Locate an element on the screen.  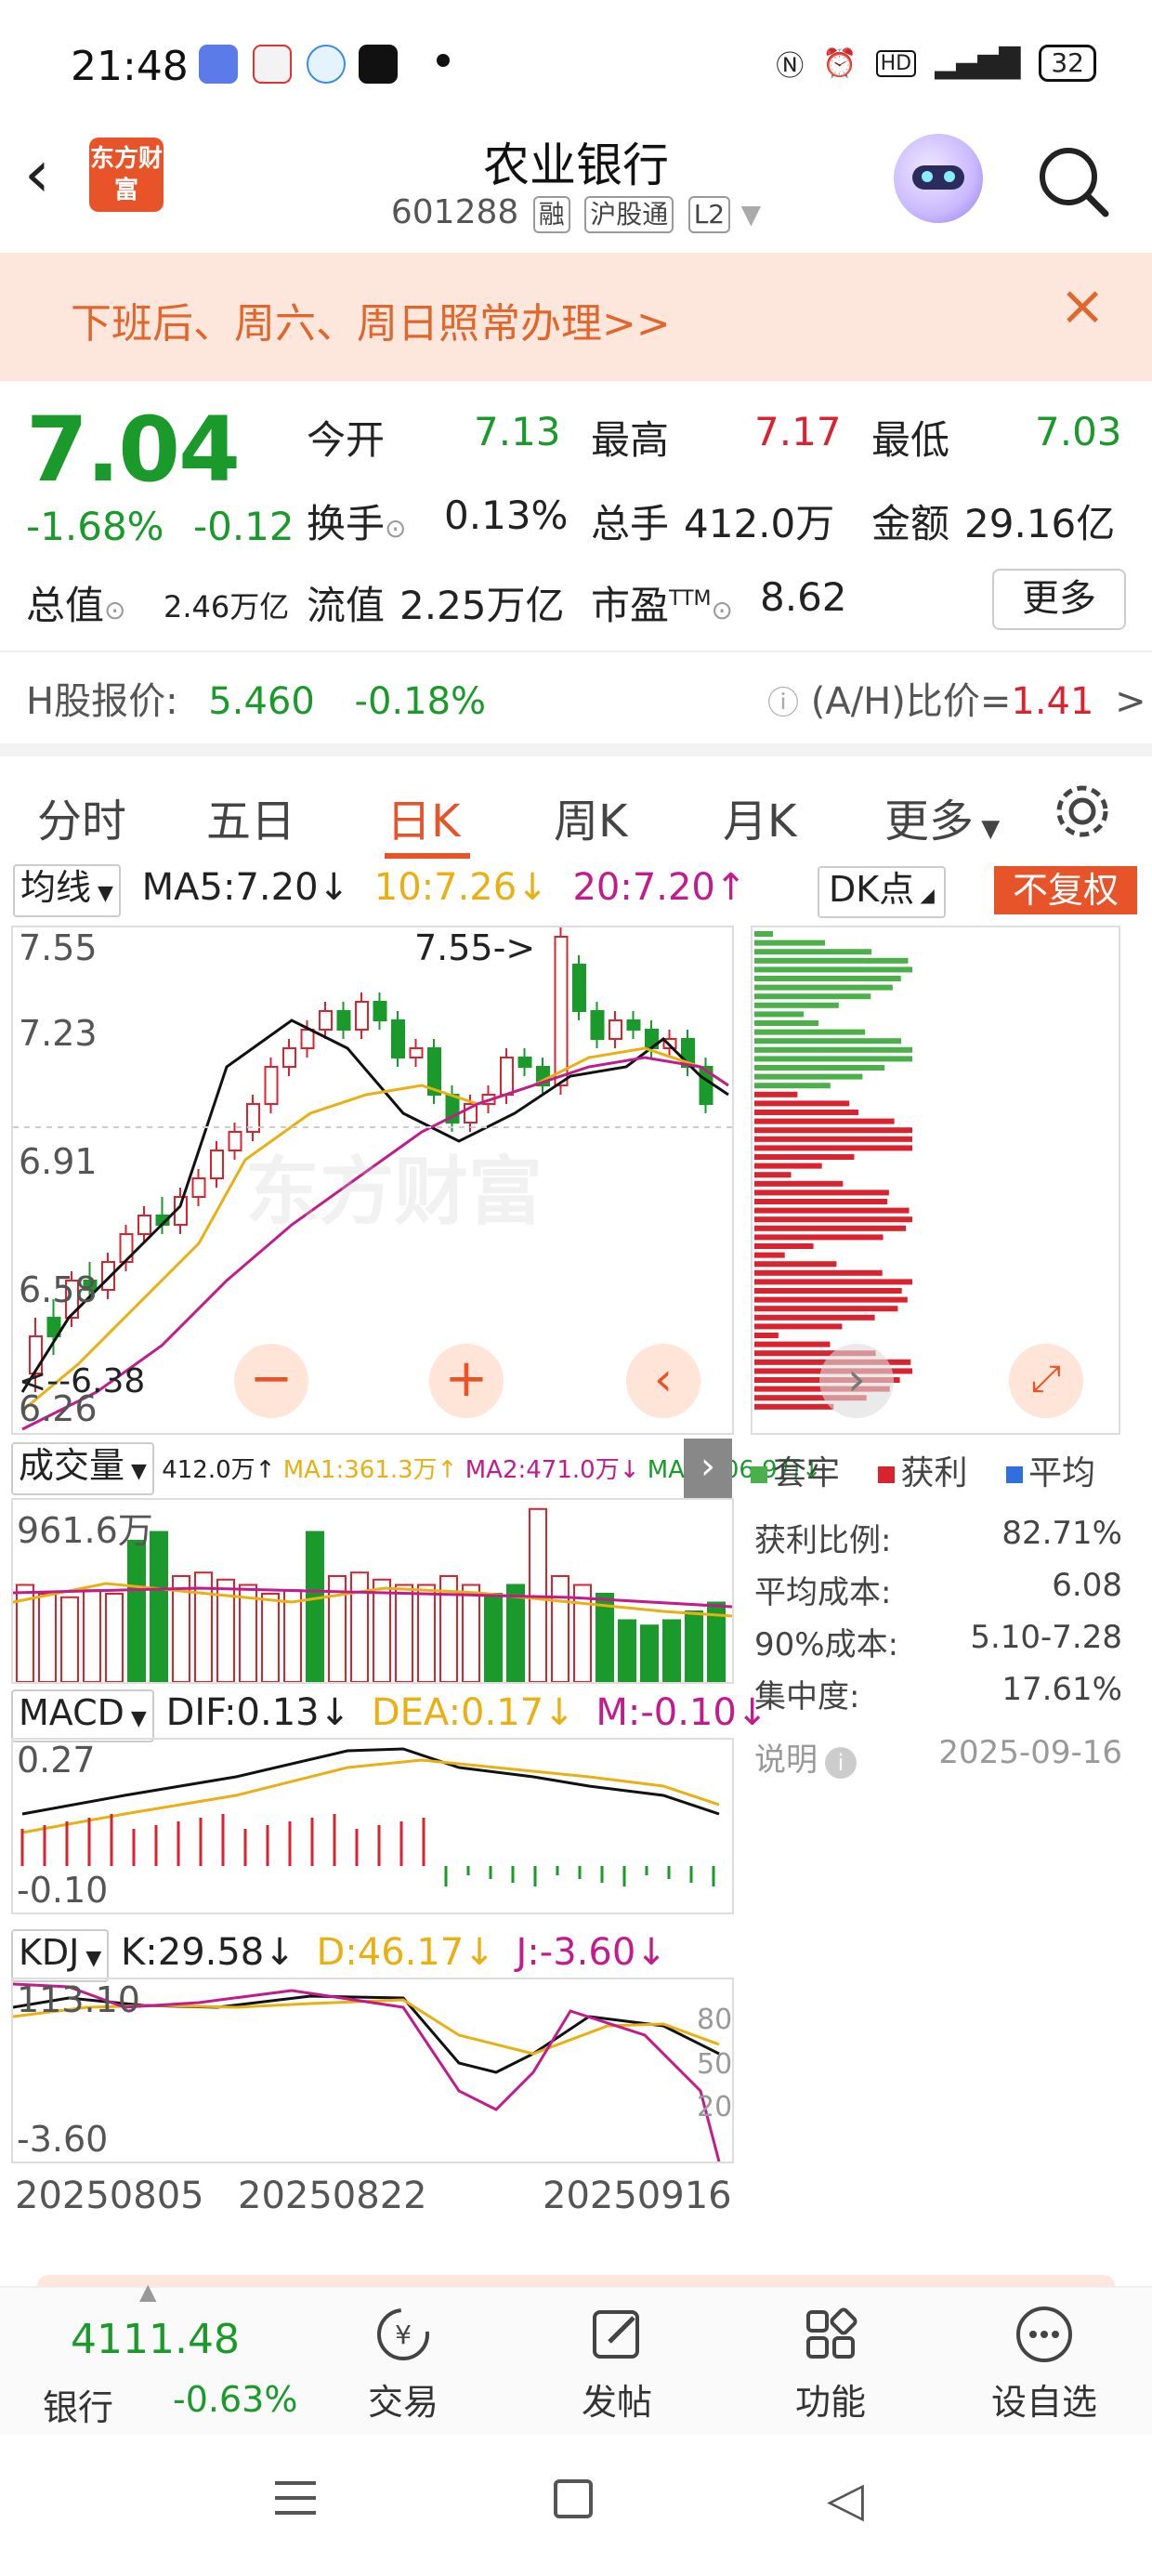
battery-icon: 32 is located at coordinates (1067, 63).